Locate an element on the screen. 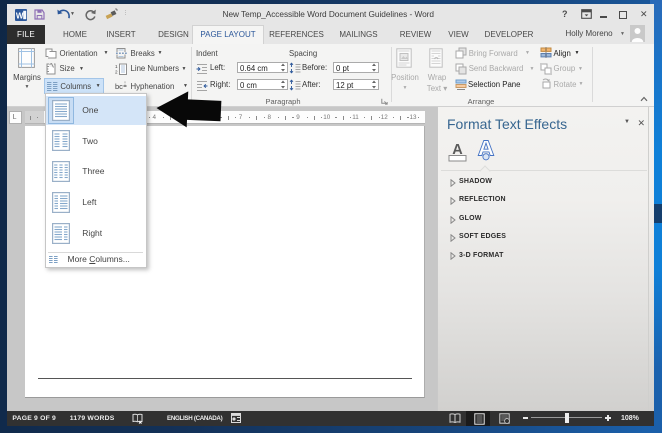  svg-text: 2 is located at coordinates (116, 71).